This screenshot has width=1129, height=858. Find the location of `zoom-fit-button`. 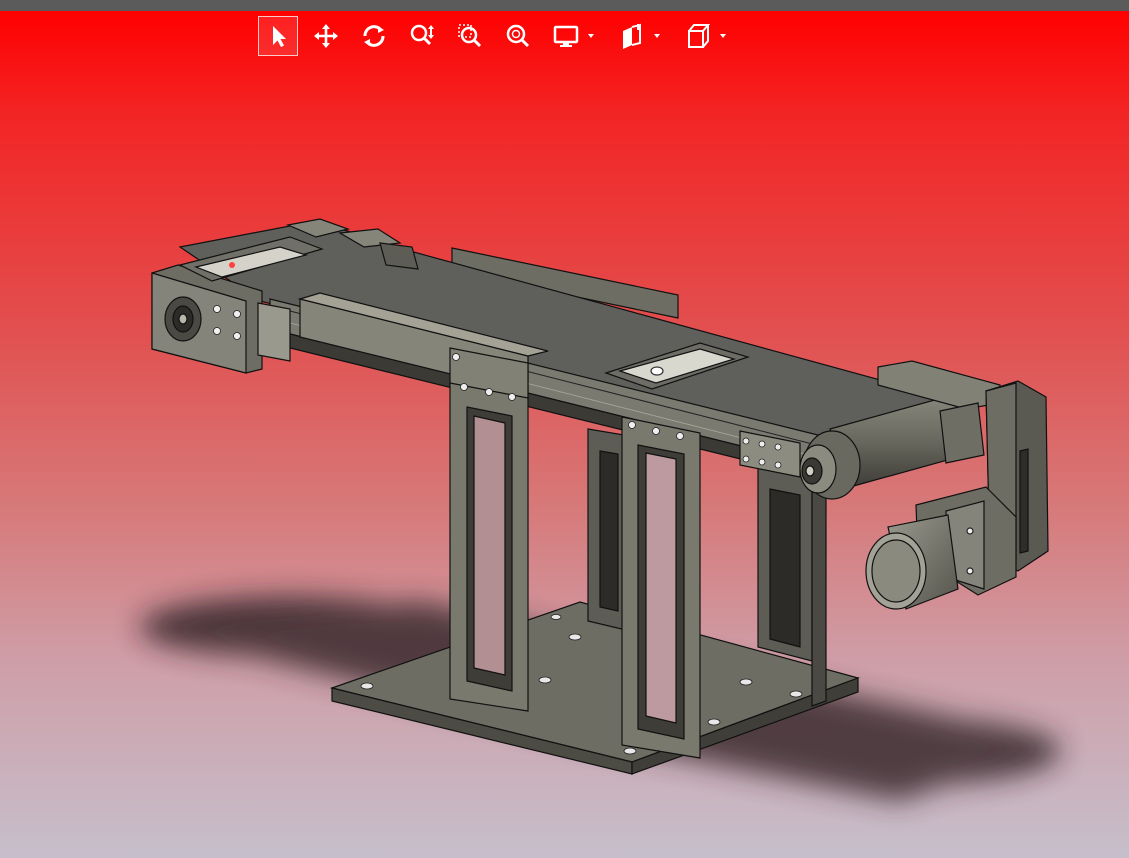

zoom-fit-button is located at coordinates (518, 36).